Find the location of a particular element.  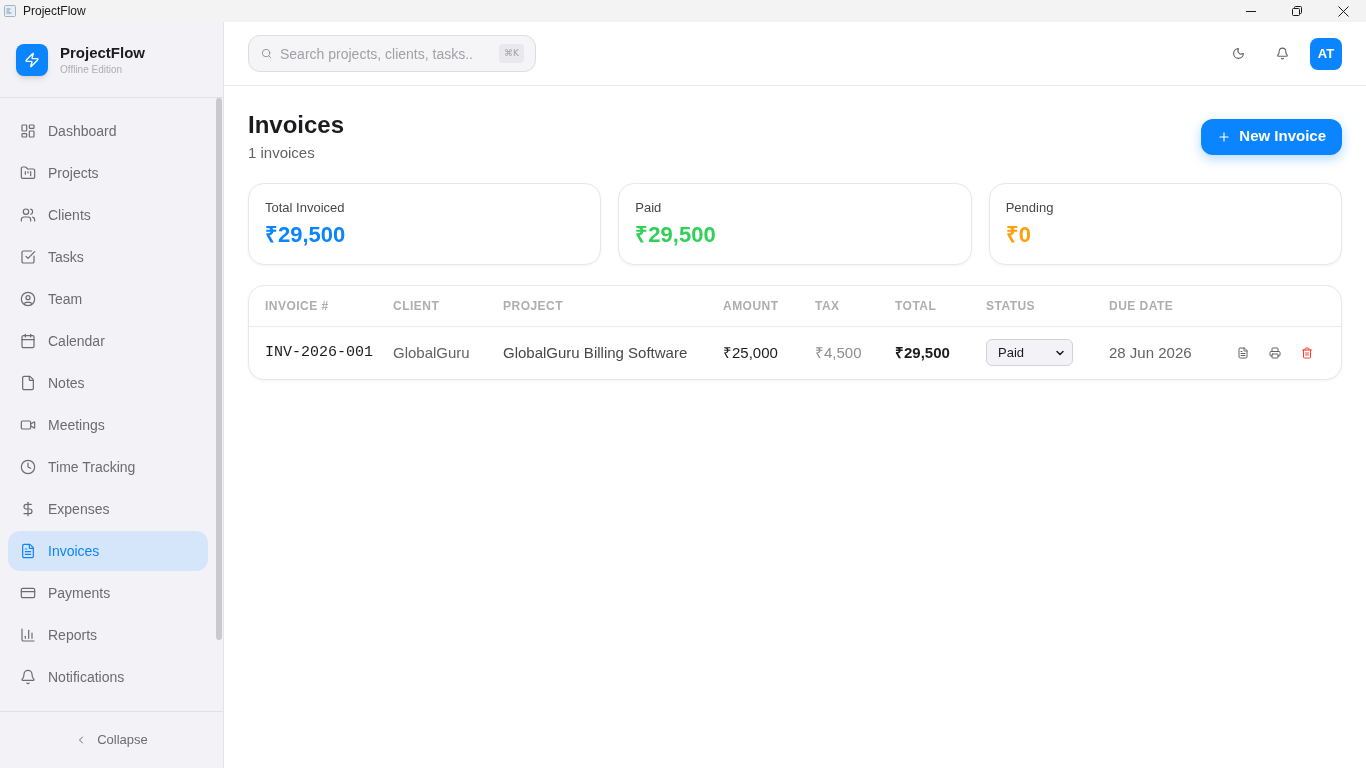

column-header: PROJECT is located at coordinates (597, 306).